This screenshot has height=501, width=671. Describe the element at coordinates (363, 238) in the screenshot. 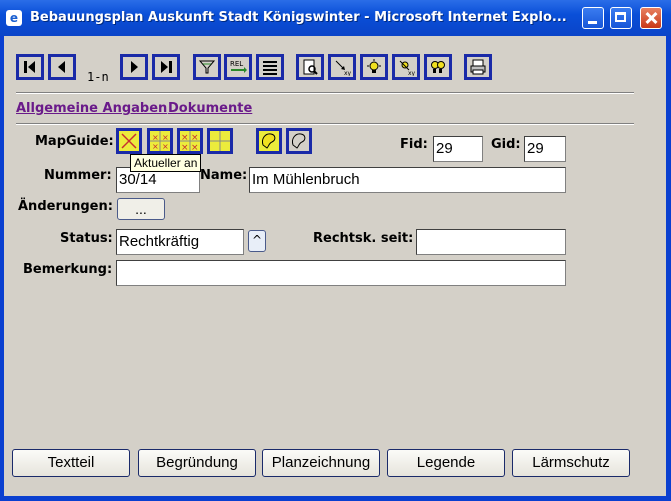

I see `rechtsk-label: Rechtsk. seit:` at that location.